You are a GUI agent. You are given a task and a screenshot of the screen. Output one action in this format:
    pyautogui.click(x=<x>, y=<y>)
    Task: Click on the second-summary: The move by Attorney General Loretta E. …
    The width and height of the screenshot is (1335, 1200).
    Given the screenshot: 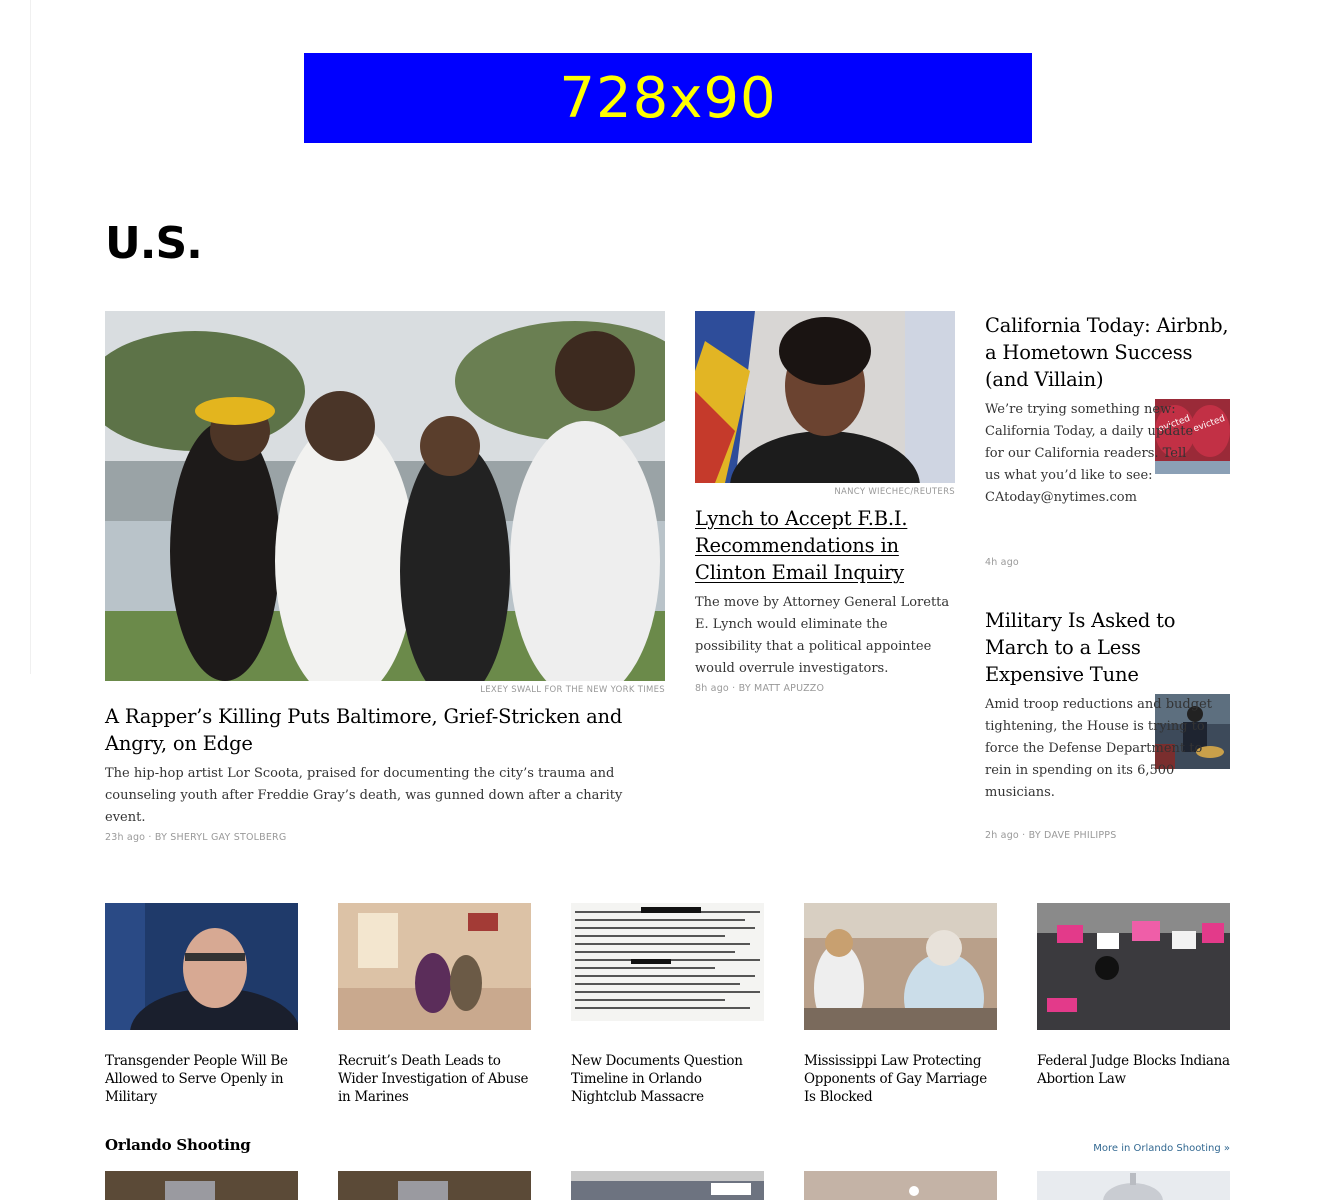 What is the action you would take?
    pyautogui.click(x=822, y=635)
    